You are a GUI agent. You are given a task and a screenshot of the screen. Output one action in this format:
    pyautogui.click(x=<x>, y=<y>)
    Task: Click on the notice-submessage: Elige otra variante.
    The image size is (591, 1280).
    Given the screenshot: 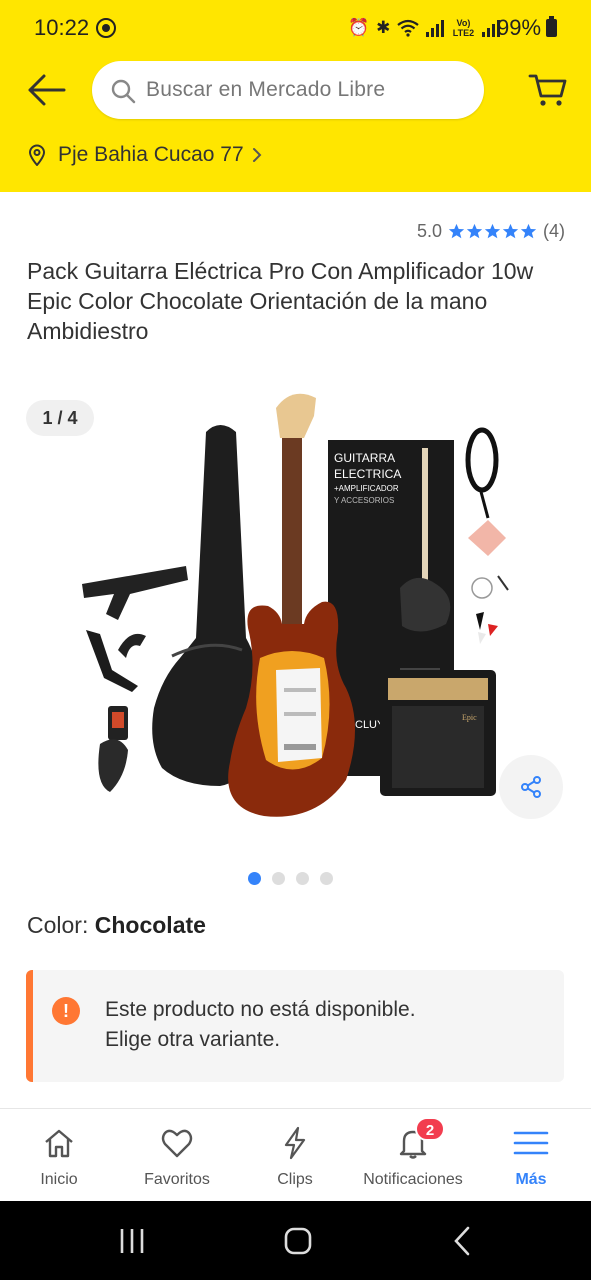 What is the action you would take?
    pyautogui.click(x=193, y=1039)
    